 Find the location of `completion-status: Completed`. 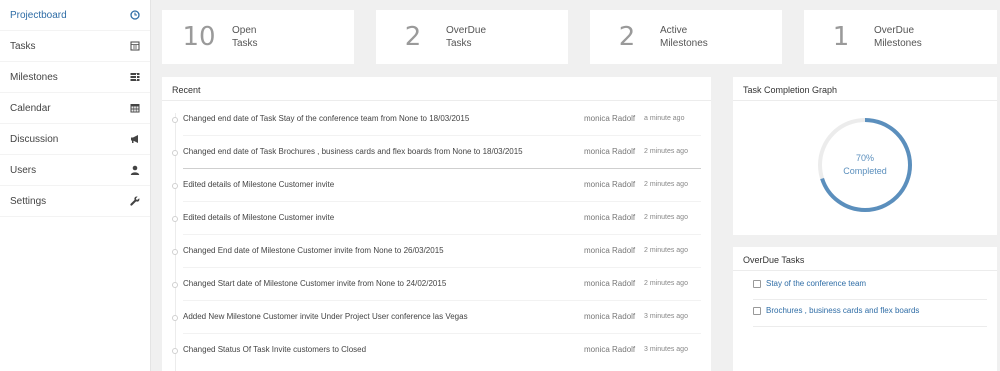

completion-status: Completed is located at coordinates (865, 171).